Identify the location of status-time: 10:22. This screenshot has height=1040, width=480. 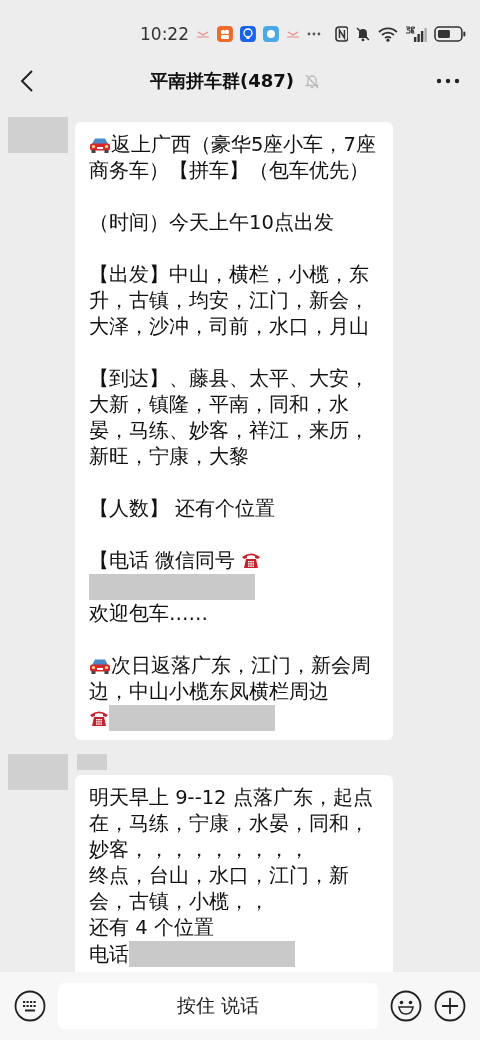
(164, 34).